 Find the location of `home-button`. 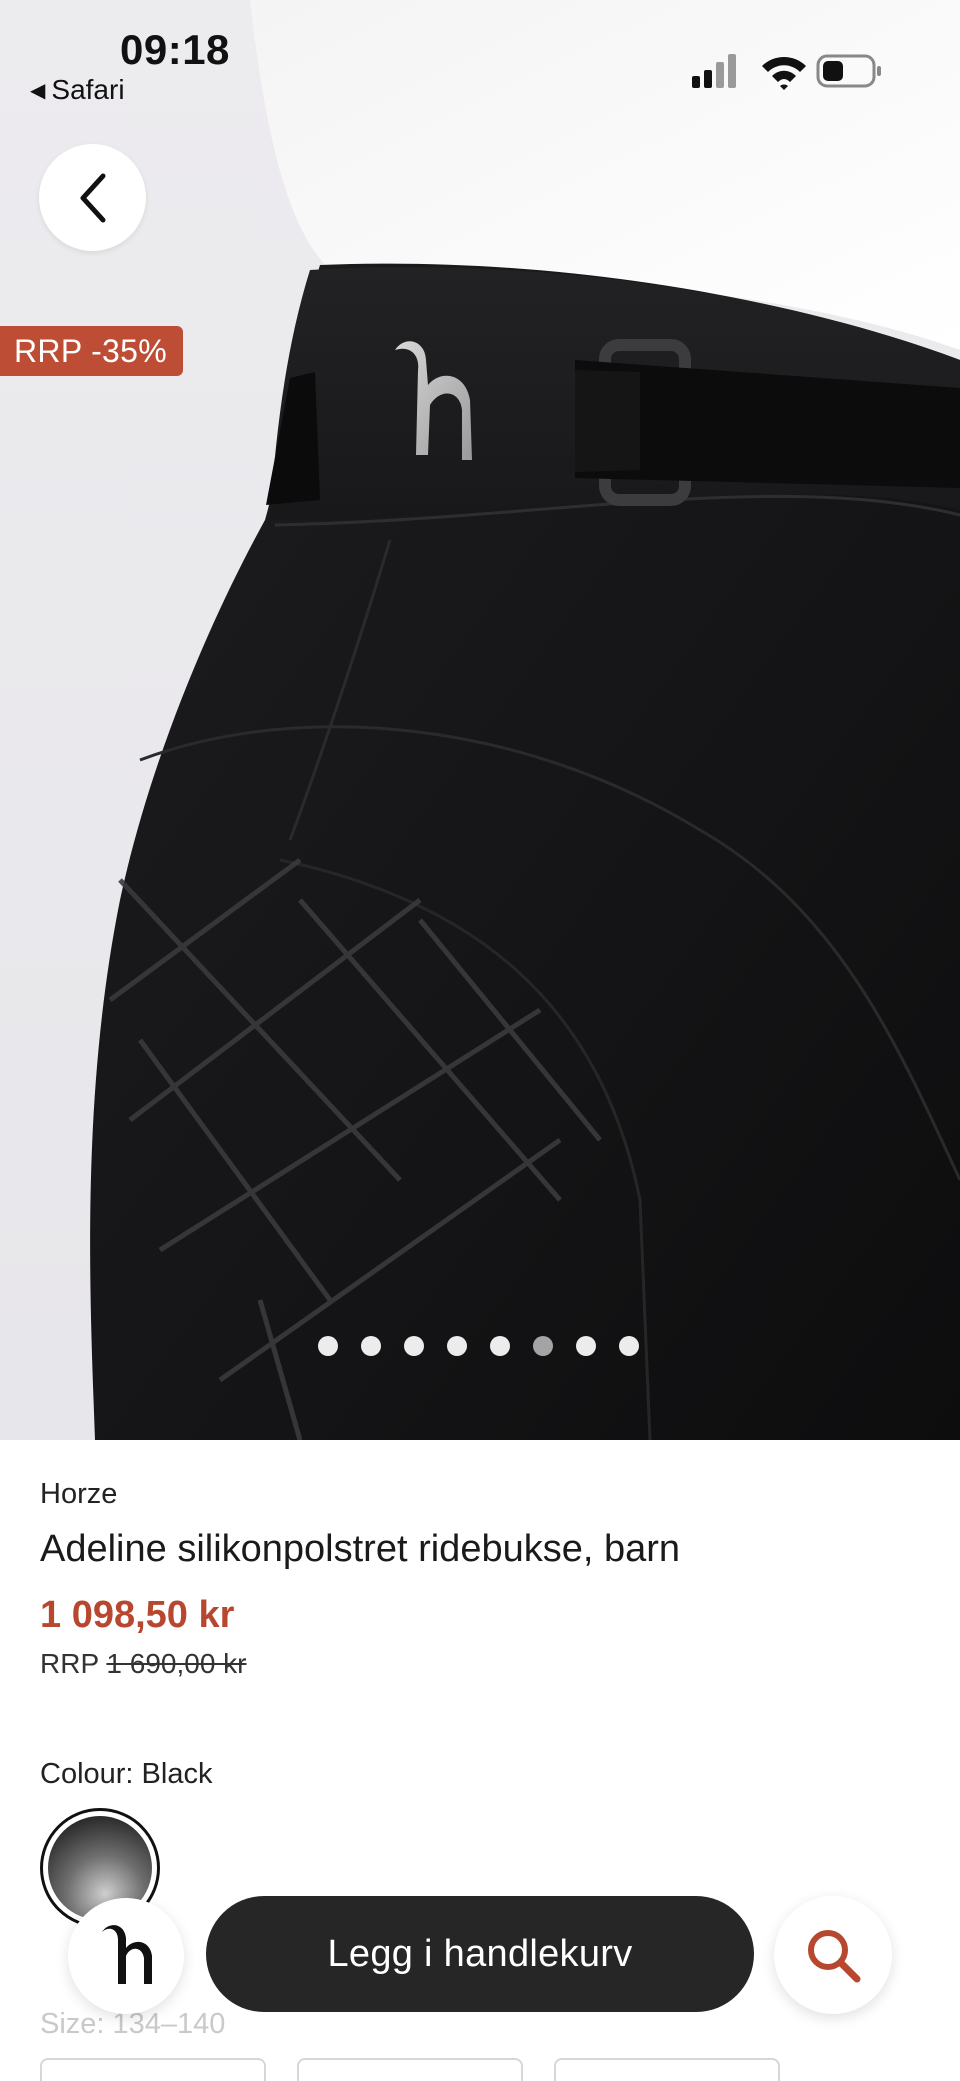

home-button is located at coordinates (126, 1956).